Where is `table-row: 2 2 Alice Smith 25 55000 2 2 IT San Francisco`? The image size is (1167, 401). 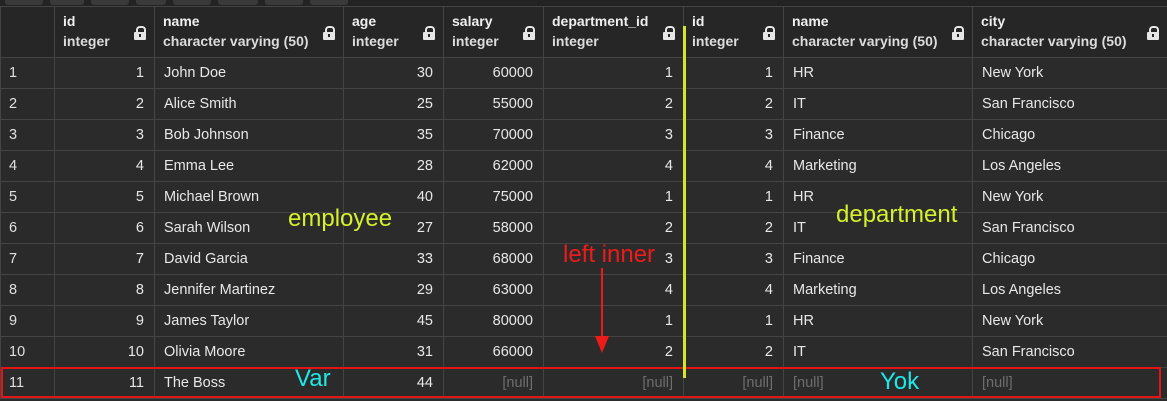
table-row: 2 2 Alice Smith 25 55000 2 2 IT San Francisco is located at coordinates (583, 104).